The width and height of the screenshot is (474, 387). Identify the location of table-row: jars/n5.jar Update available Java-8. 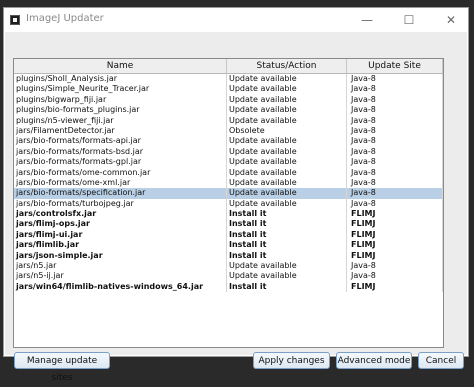
(228, 266).